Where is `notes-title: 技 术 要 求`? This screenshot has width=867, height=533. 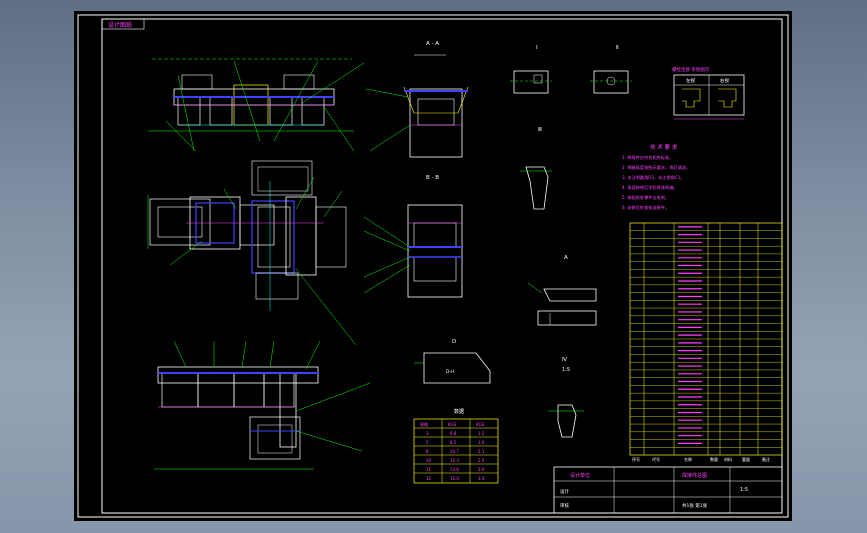 notes-title: 技 术 要 求 is located at coordinates (664, 147).